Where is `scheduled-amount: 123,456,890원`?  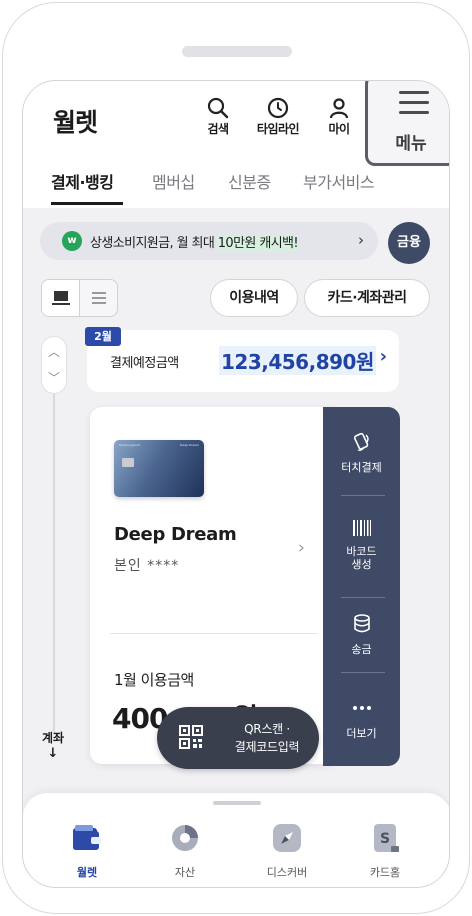 scheduled-amount: 123,456,890원 is located at coordinates (297, 360).